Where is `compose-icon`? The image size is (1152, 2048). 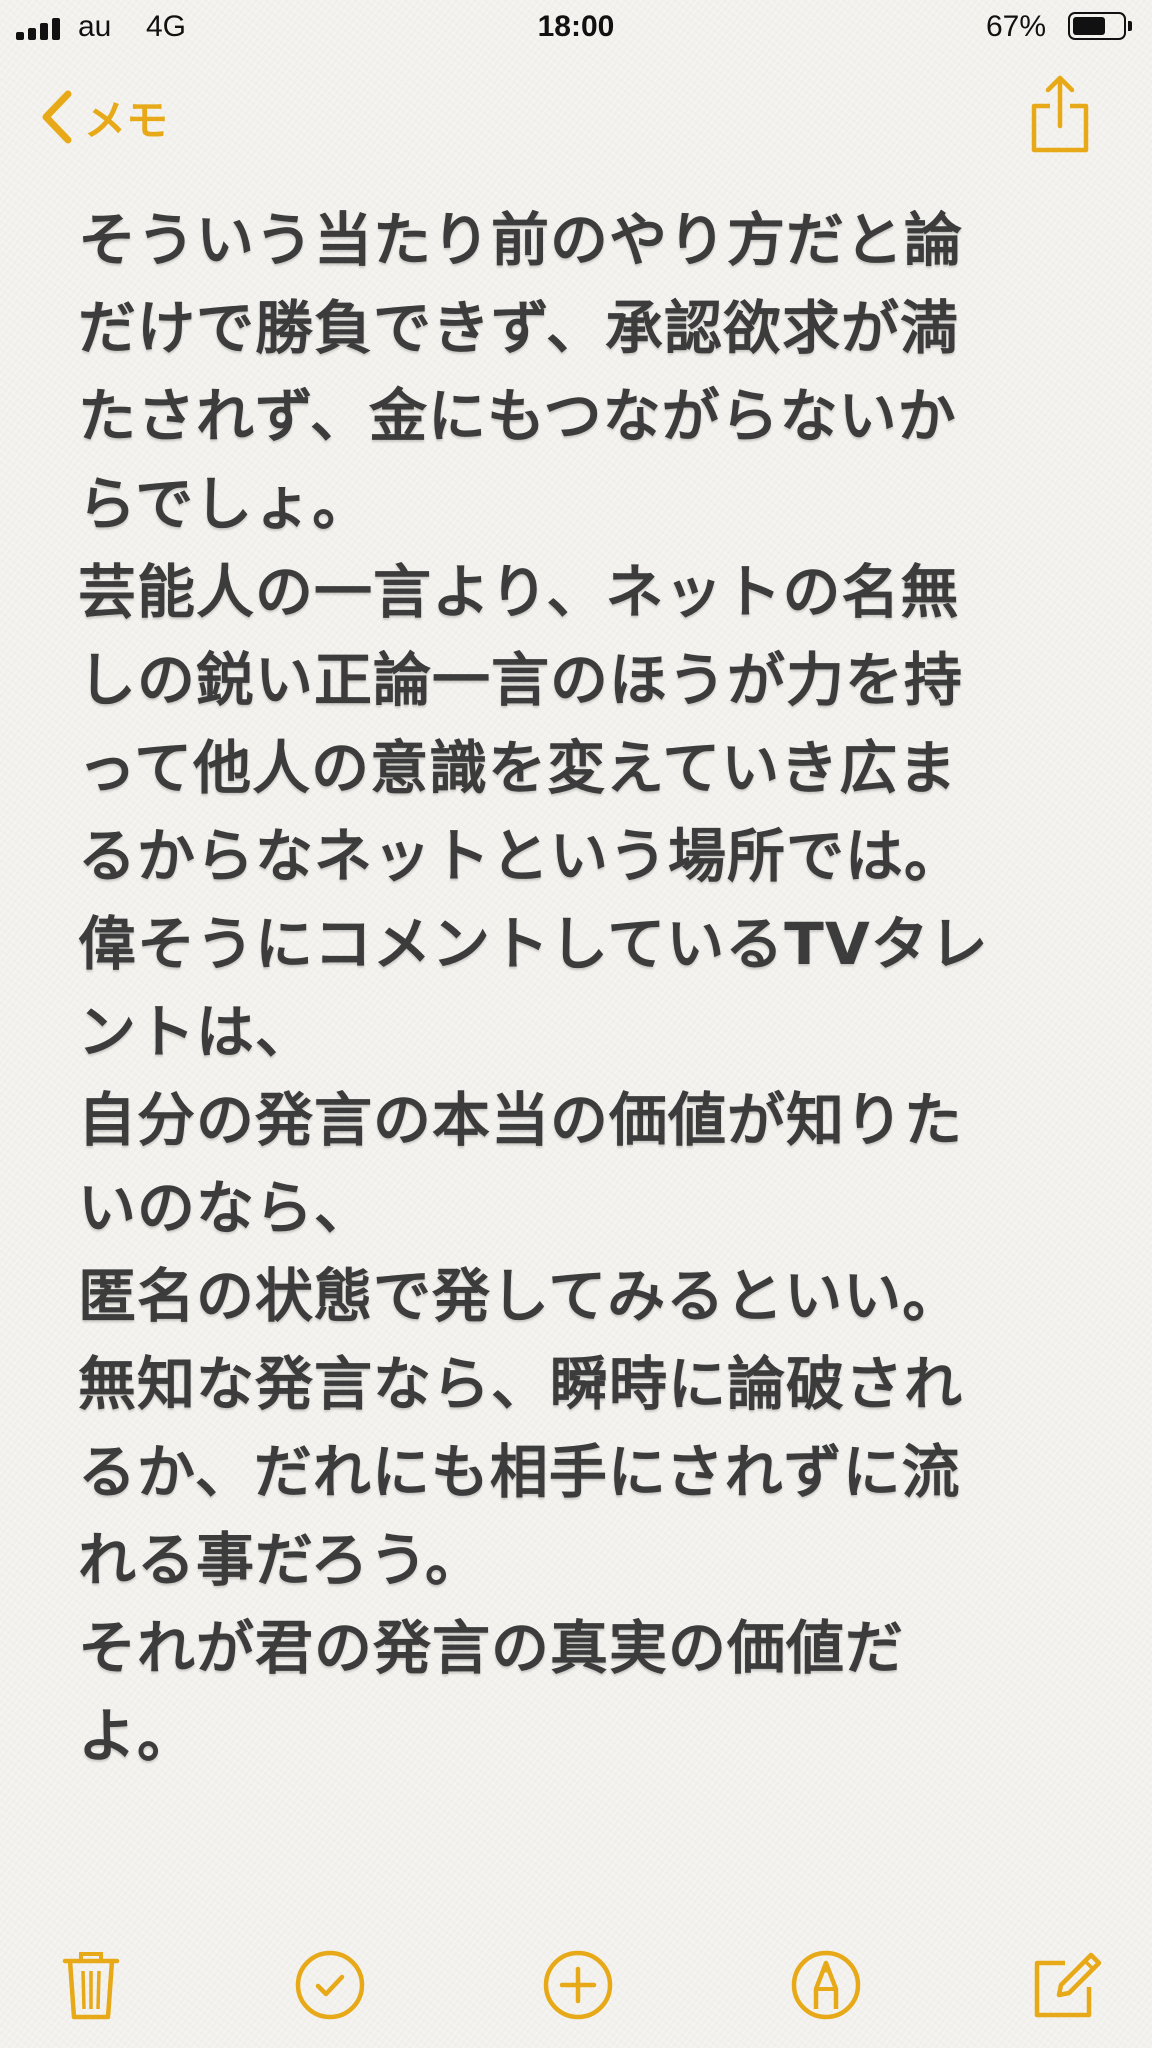
compose-icon is located at coordinates (1068, 1985).